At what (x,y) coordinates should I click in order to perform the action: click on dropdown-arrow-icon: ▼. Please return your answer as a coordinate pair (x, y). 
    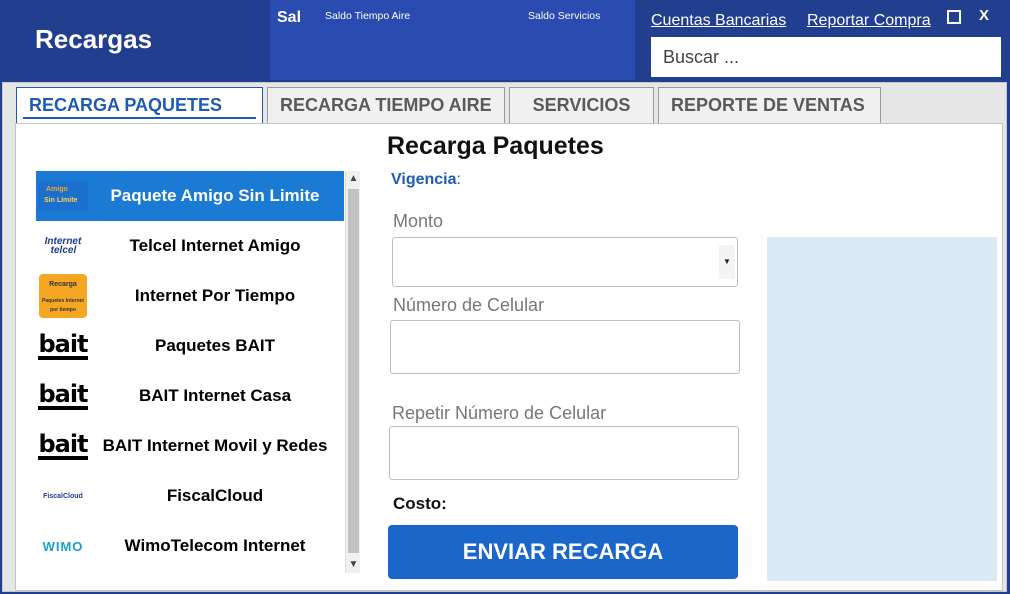
    Looking at the image, I should click on (727, 262).